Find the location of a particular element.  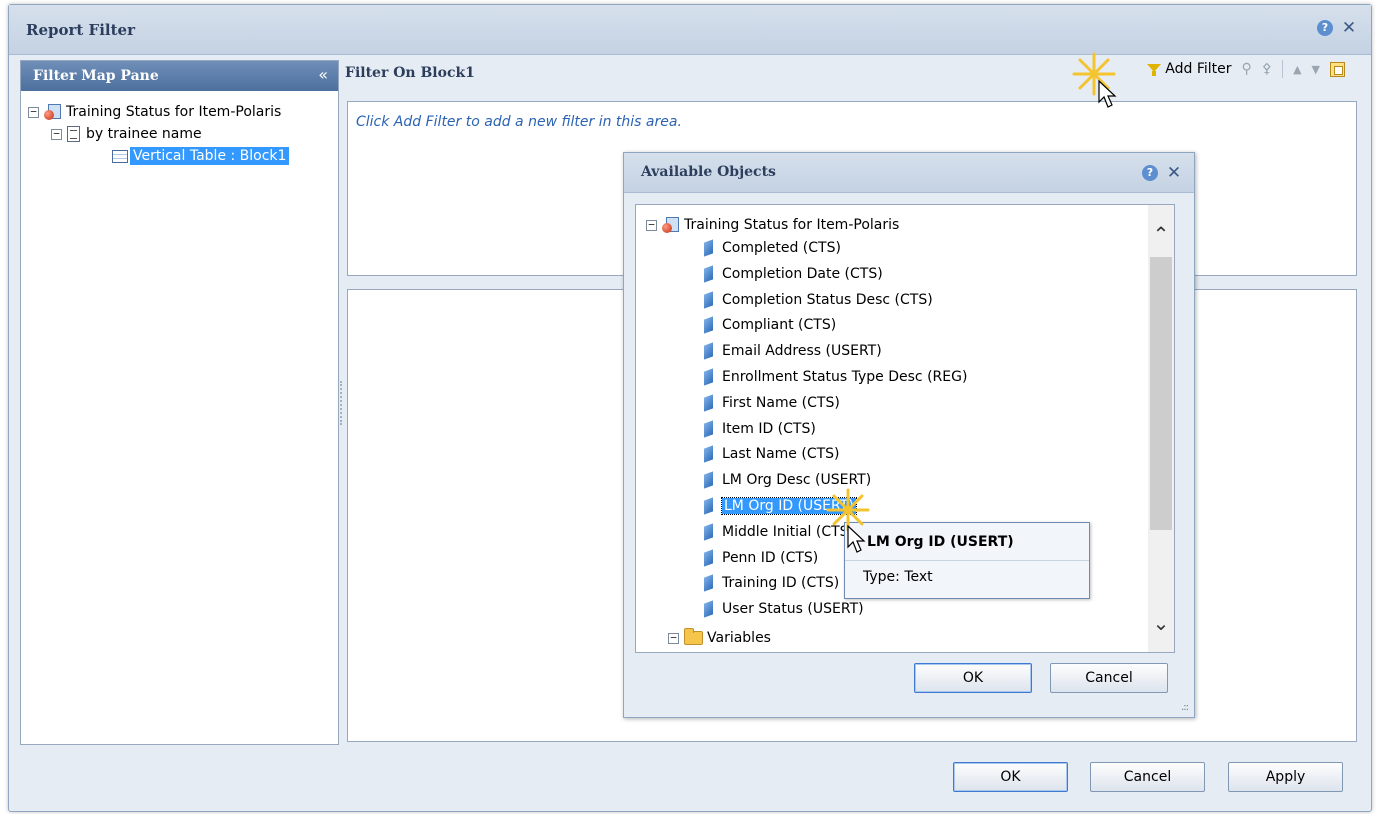

filter-properties-icon: ⚲ is located at coordinates (1247, 69).